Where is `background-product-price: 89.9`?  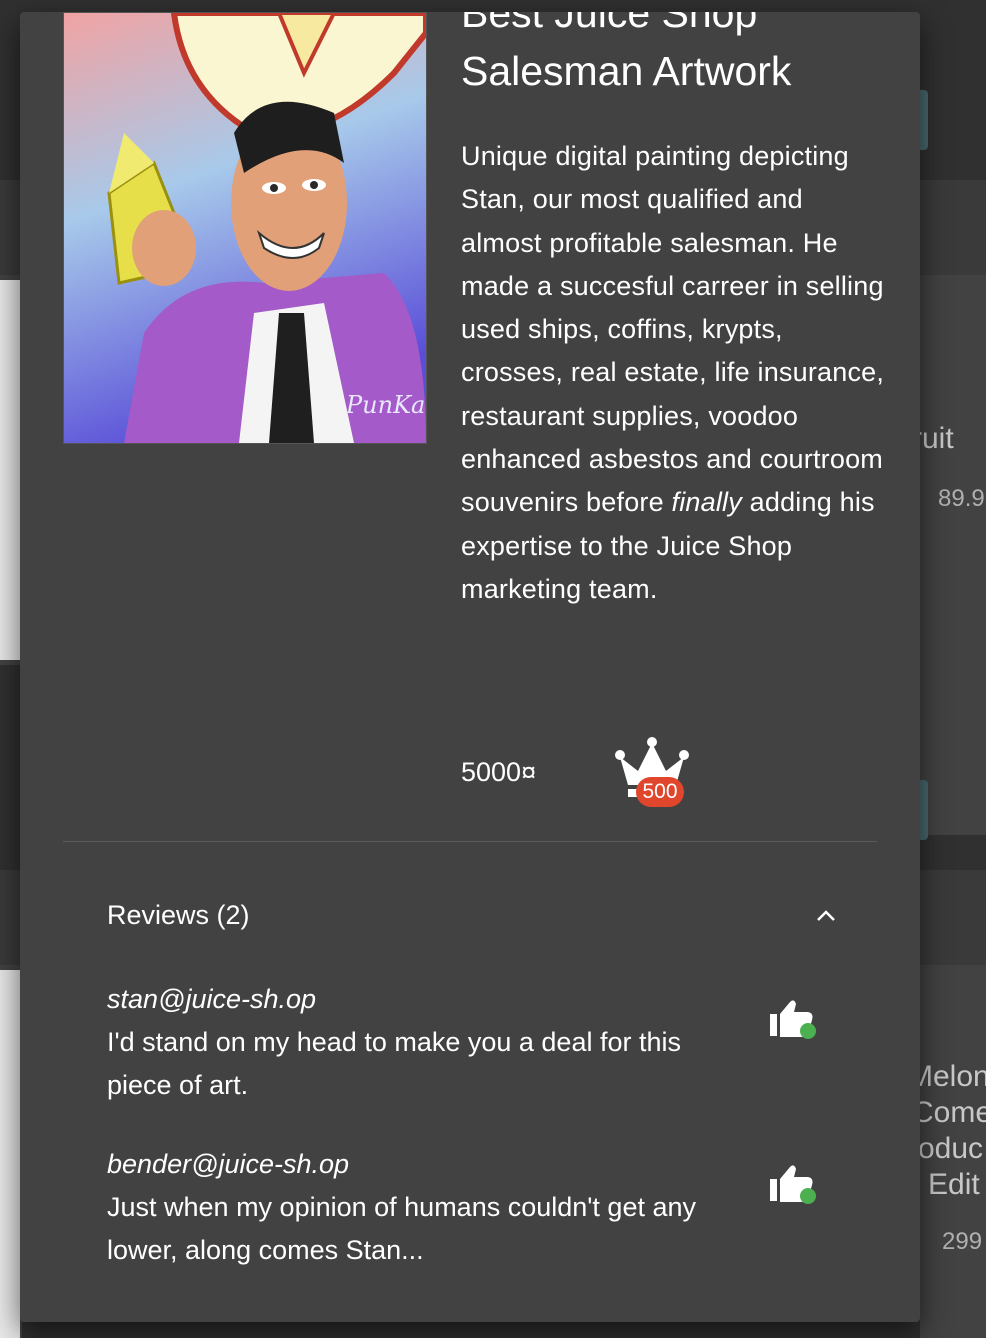
background-product-price: 89.9 is located at coordinates (961, 498).